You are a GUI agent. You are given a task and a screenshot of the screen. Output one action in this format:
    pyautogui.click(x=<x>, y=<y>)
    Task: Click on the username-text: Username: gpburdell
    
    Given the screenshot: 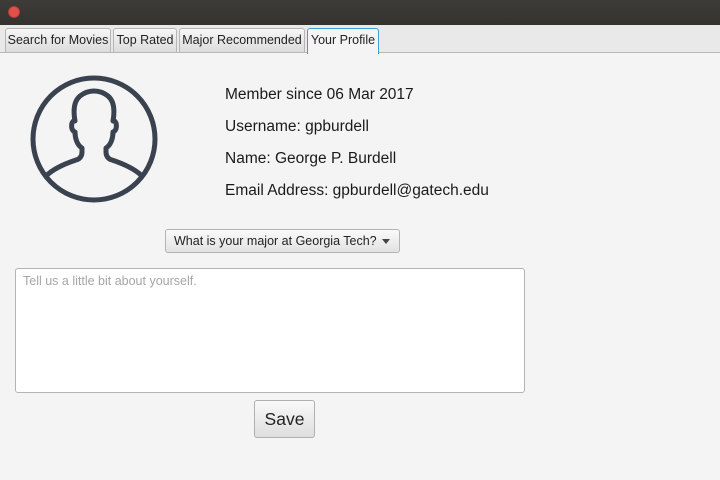 What is the action you would take?
    pyautogui.click(x=297, y=126)
    